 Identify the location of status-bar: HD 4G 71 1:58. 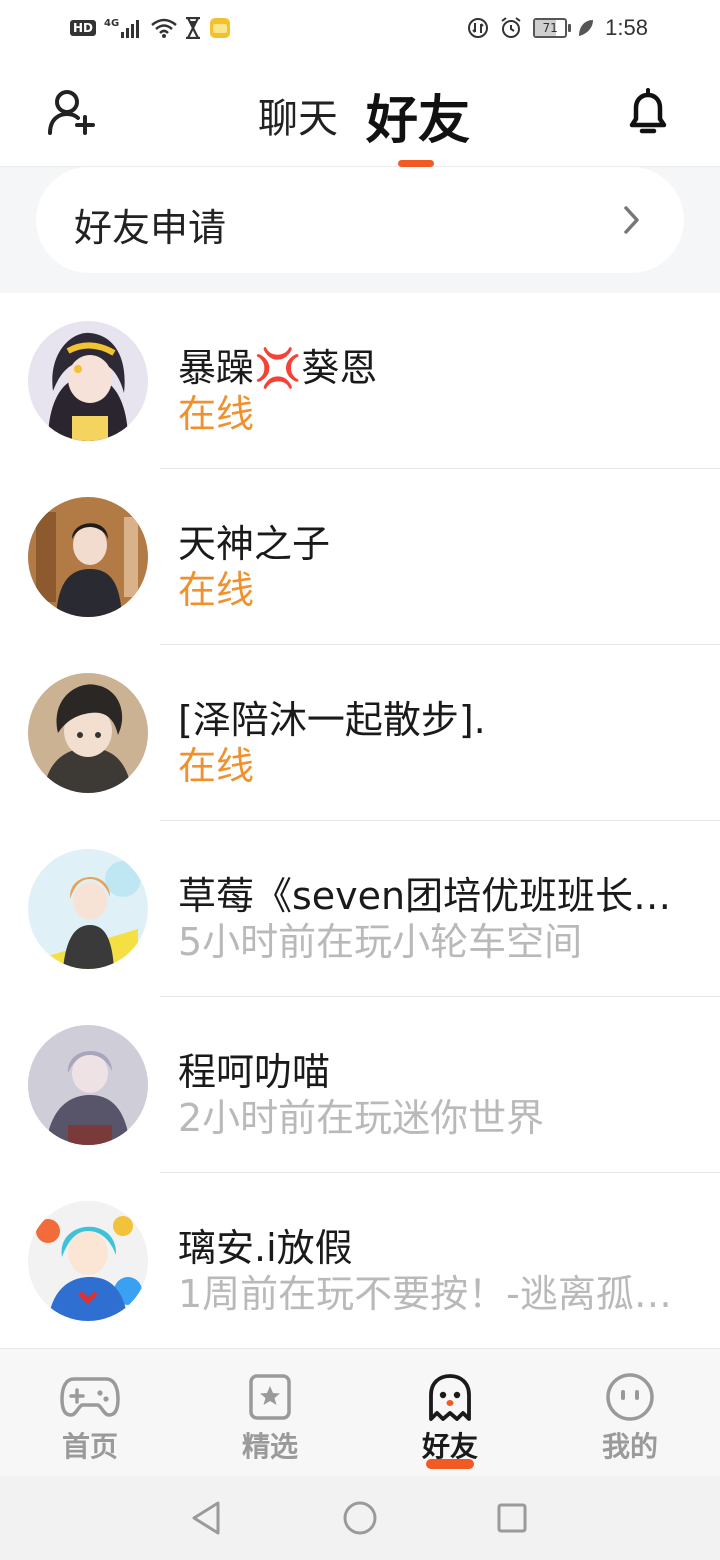
(360, 28).